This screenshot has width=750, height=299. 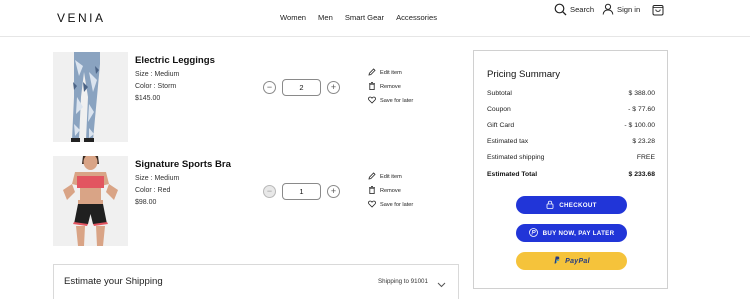 I want to click on user-icon, so click(x=608, y=9).